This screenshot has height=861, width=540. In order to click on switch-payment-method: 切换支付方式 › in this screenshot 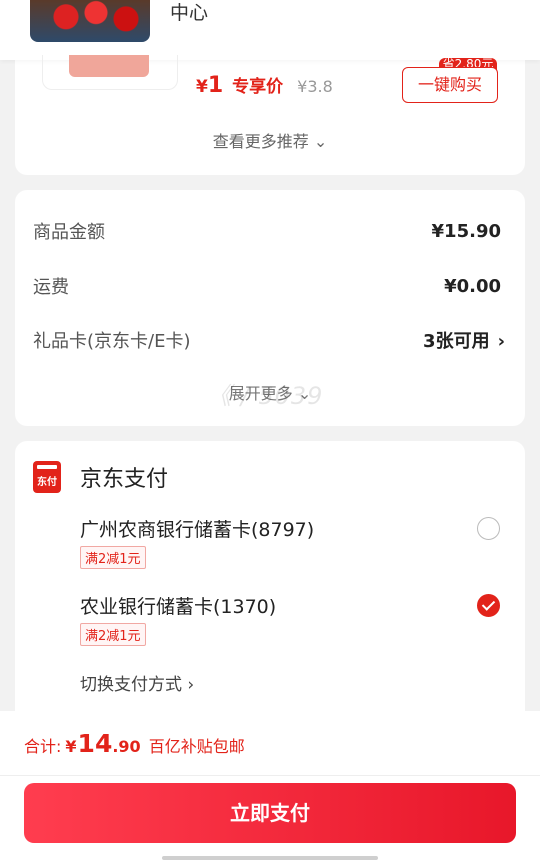, I will do `click(137, 682)`.